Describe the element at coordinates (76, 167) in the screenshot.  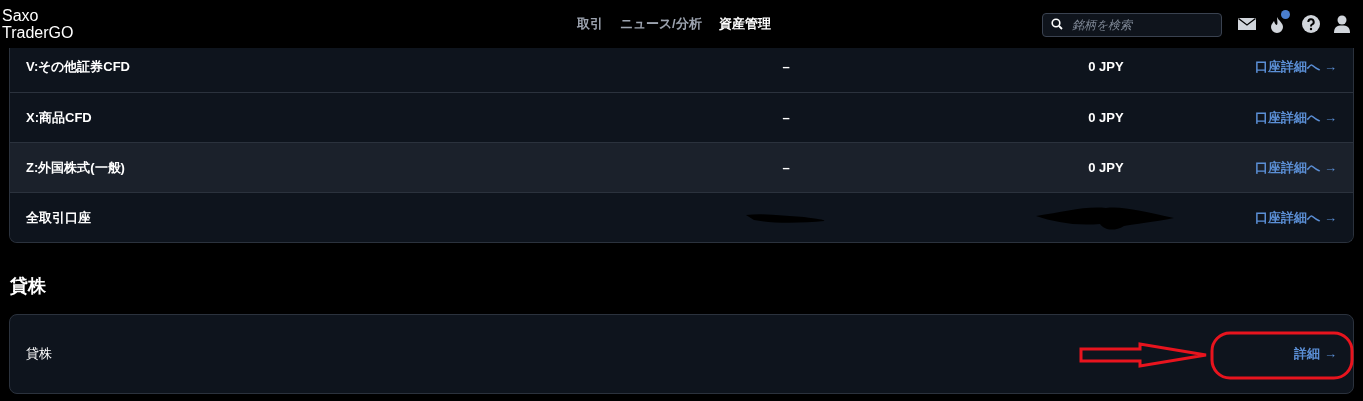
I see `account-name: Z:外国株式(一般)` at that location.